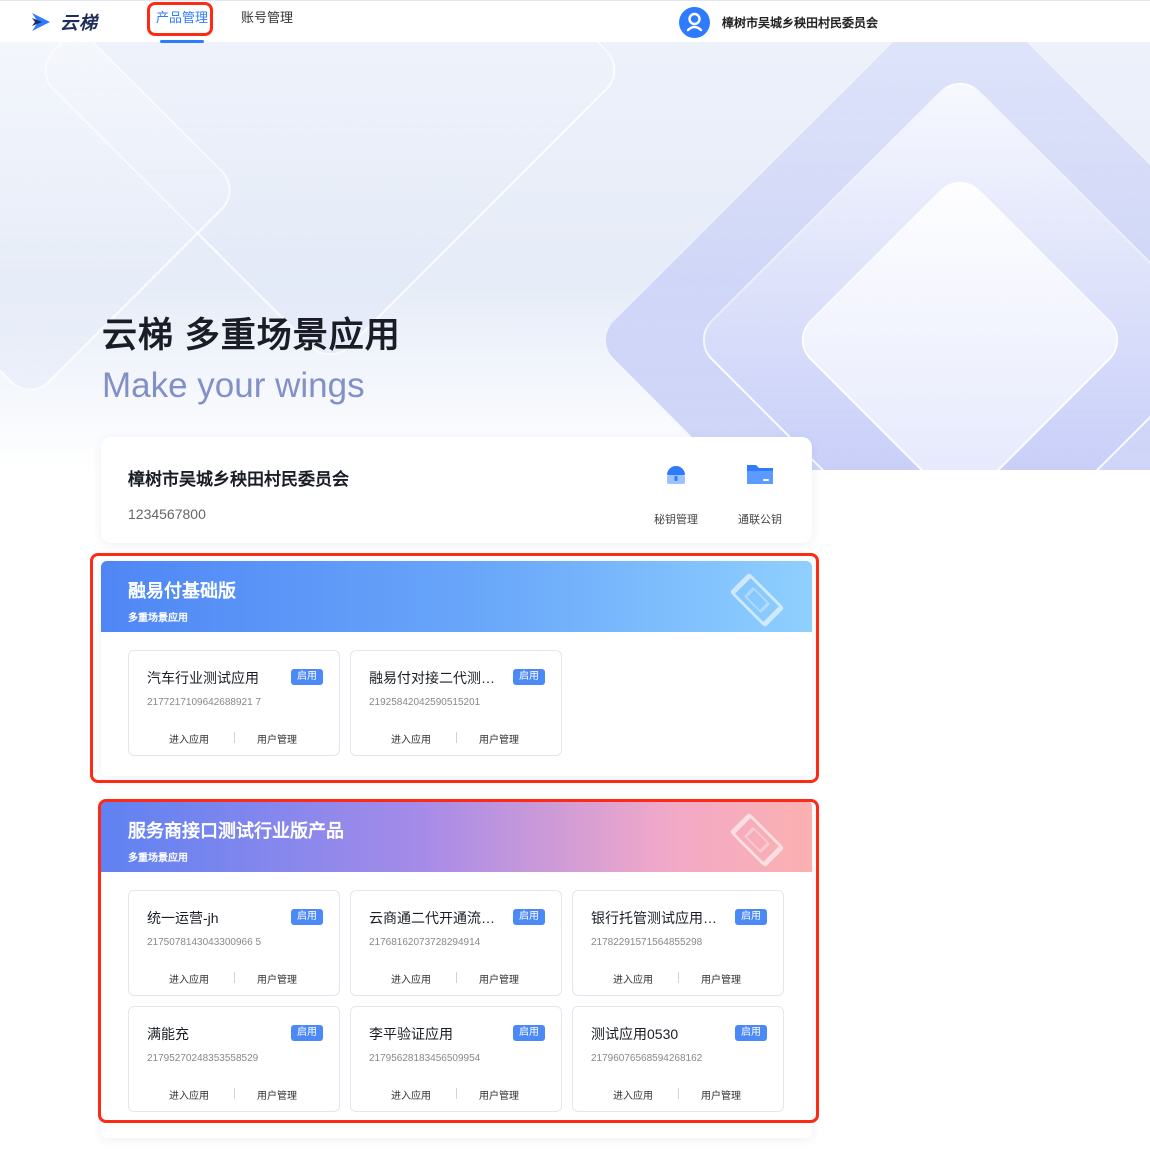  Describe the element at coordinates (203, 1058) in the screenshot. I see `app-id: 21795270248353558529` at that location.